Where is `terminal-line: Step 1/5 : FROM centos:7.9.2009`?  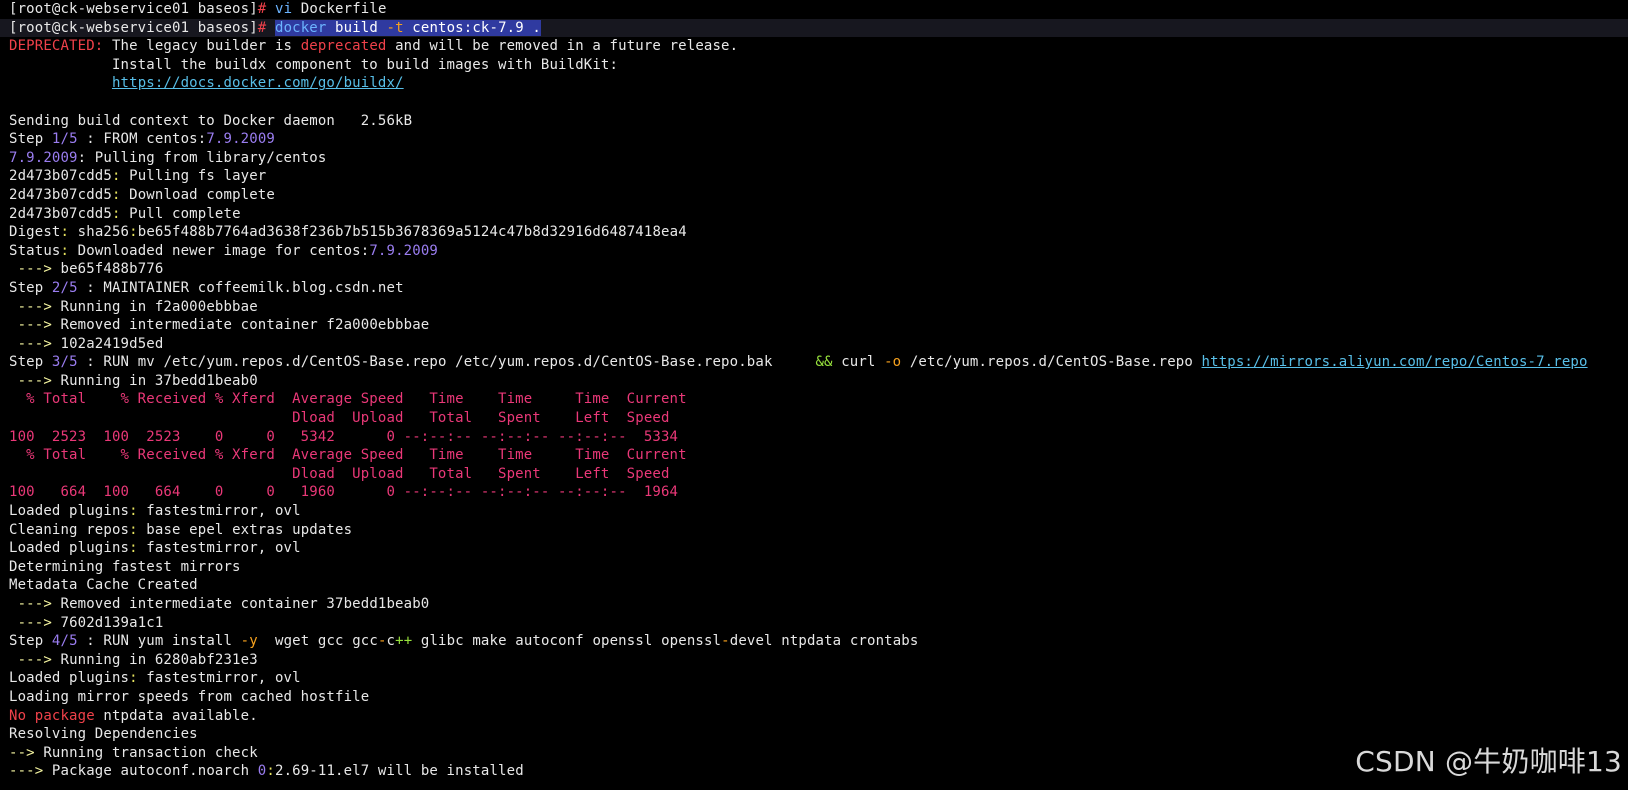 terminal-line: Step 1/5 : FROM centos:7.9.2009 is located at coordinates (818, 139).